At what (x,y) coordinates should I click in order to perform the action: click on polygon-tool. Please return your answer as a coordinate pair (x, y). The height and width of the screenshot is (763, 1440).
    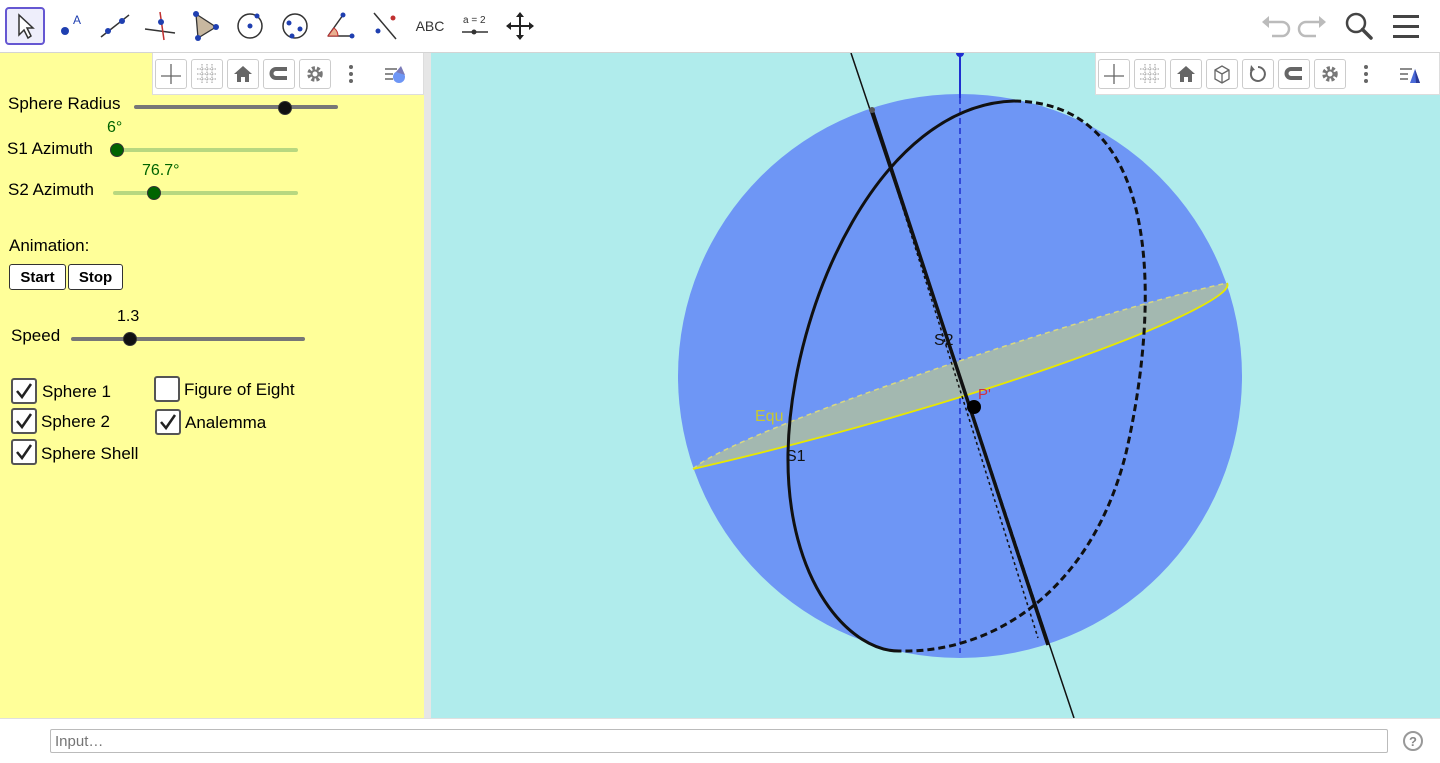
    Looking at the image, I should click on (205, 26).